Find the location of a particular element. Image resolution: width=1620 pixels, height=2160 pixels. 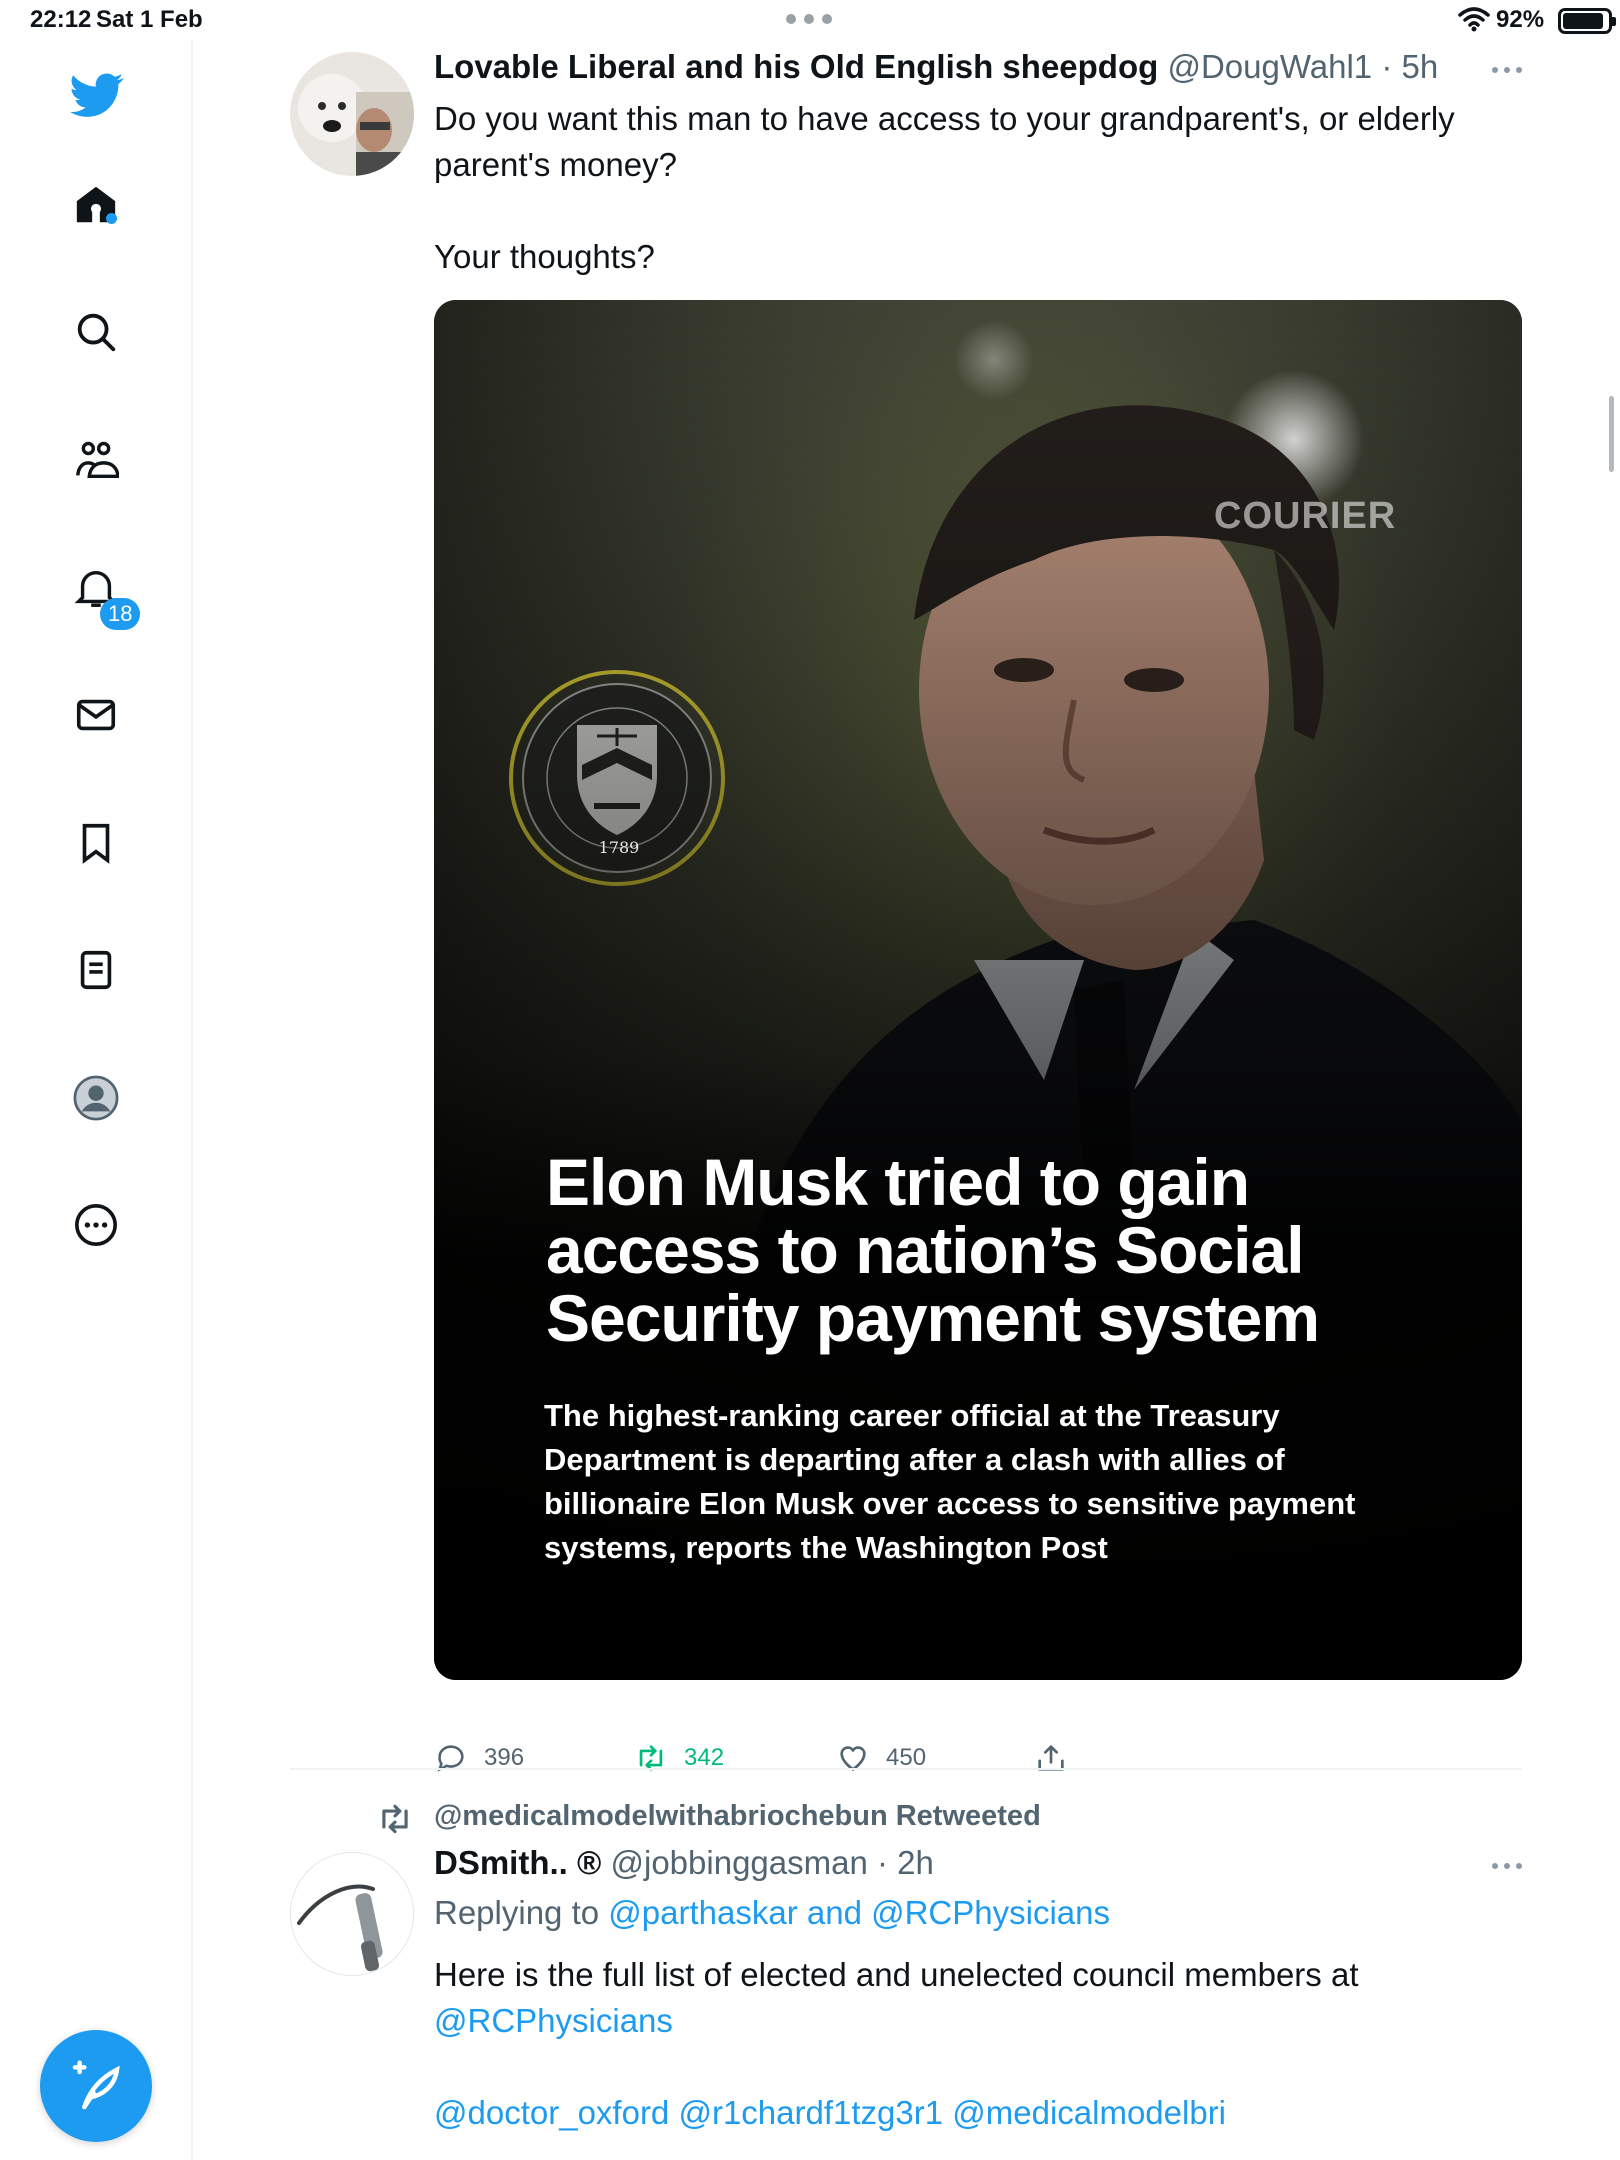

messages-envelope-icon is located at coordinates (96, 715).